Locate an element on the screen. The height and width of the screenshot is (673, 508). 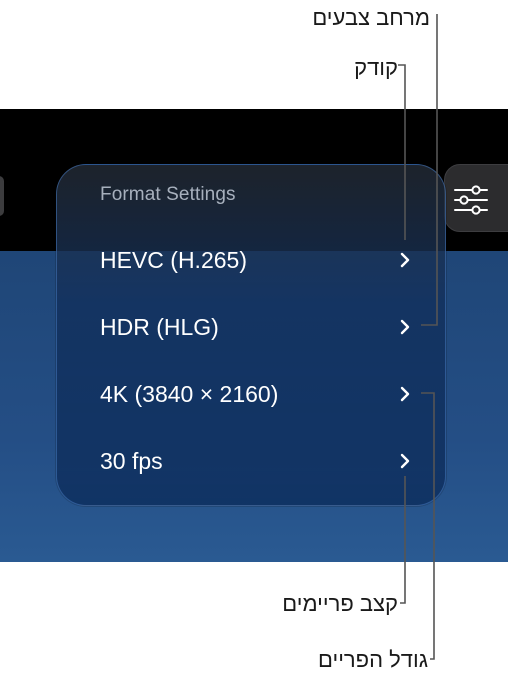
frame-rate-leader is located at coordinates (403, 540).